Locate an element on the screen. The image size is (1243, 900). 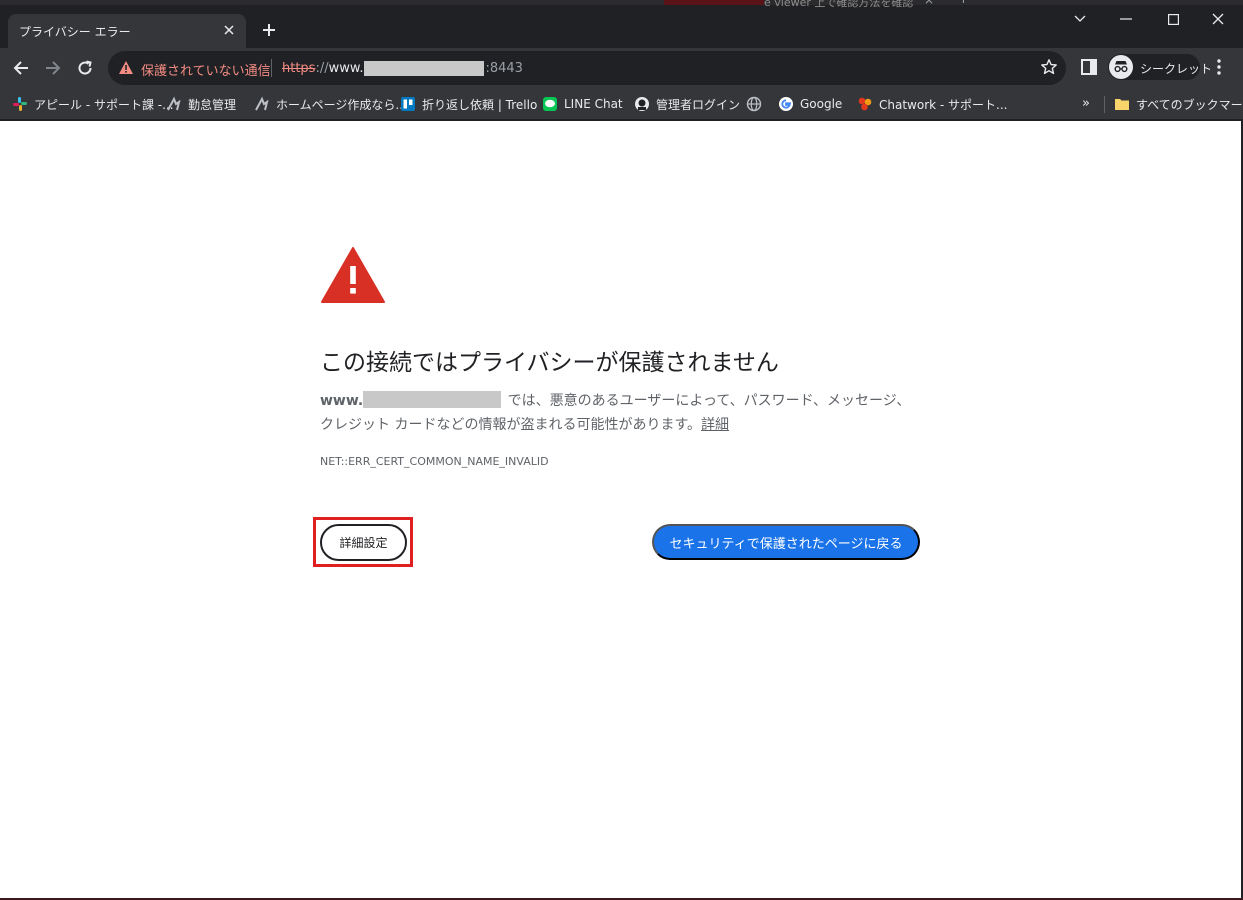
incognito-profile-button: シークレット is located at coordinates (1160, 67).